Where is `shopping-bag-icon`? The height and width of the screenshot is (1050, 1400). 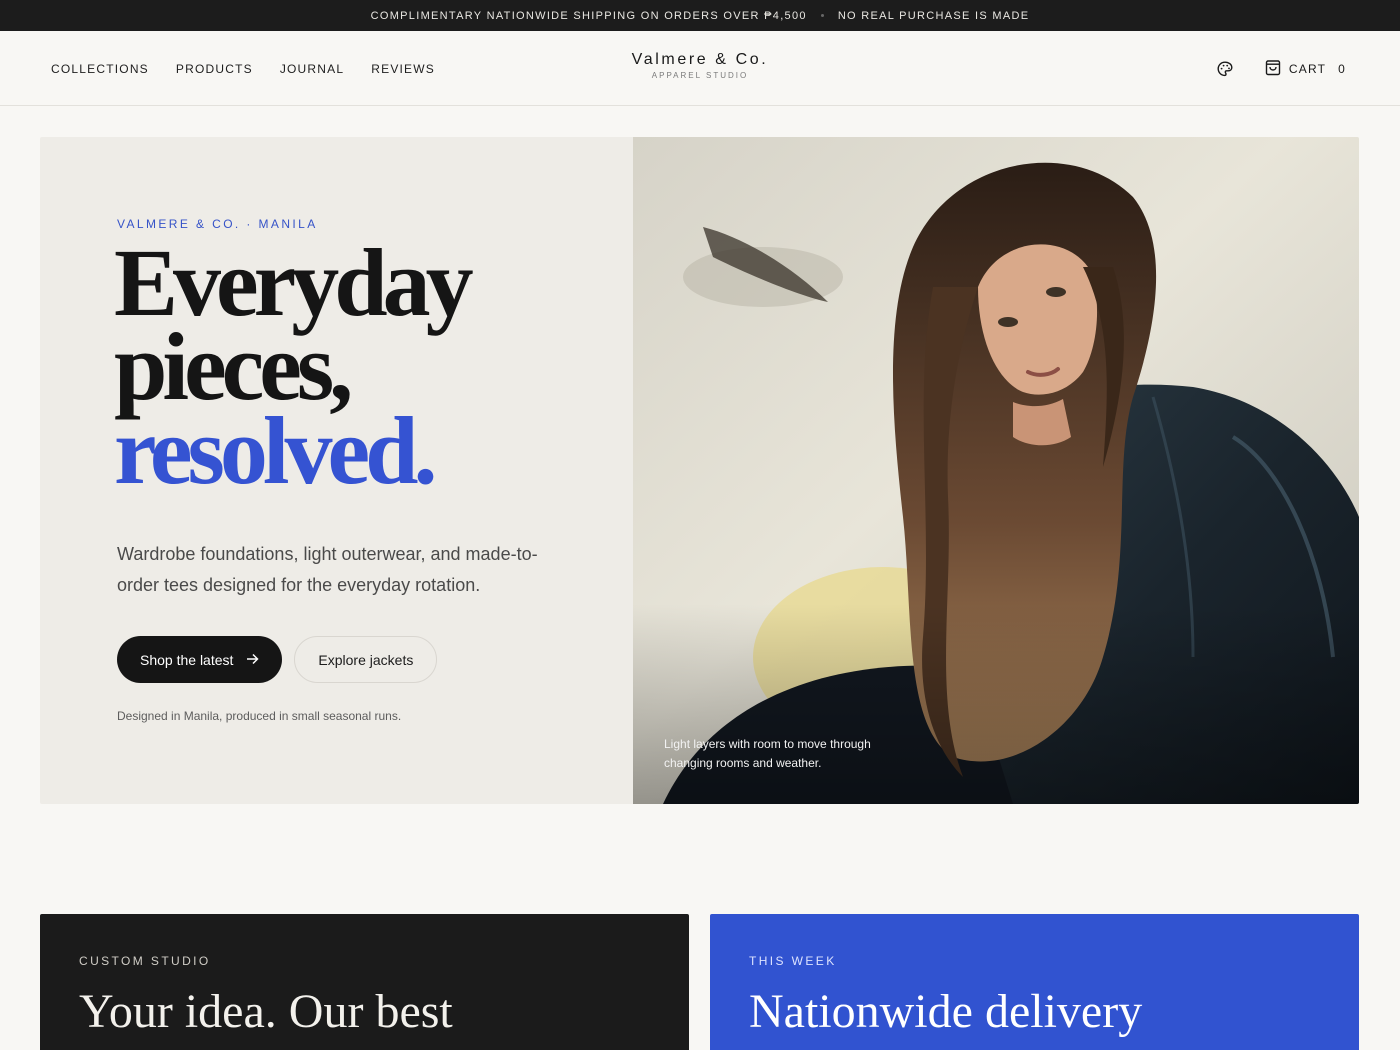 shopping-bag-icon is located at coordinates (1273, 69).